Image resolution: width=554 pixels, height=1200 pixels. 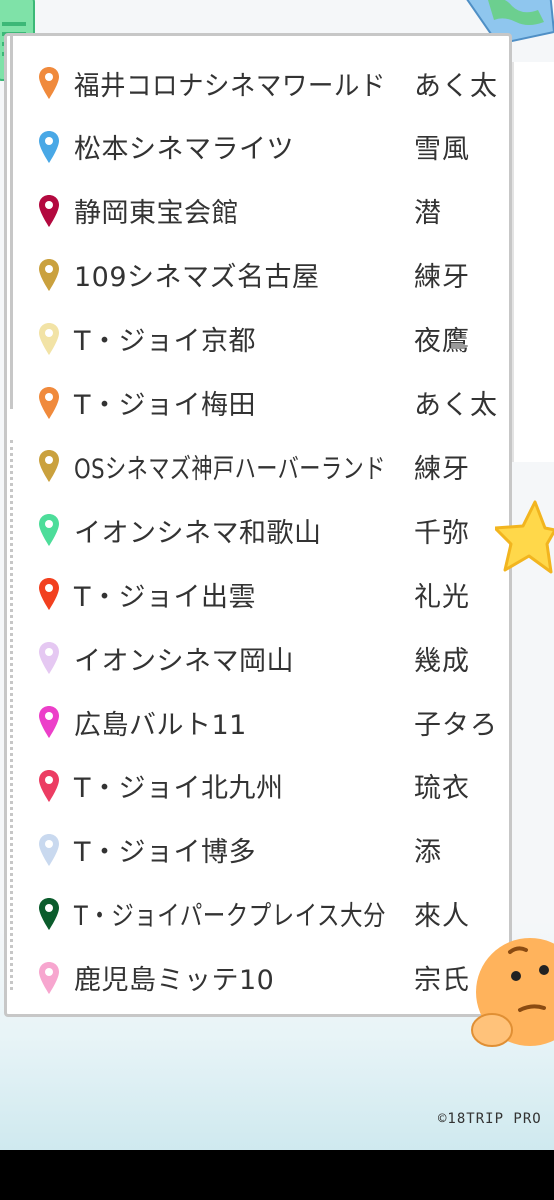 What do you see at coordinates (179, 789) in the screenshot?
I see `theater-name: T・ジョイ北九州` at bounding box center [179, 789].